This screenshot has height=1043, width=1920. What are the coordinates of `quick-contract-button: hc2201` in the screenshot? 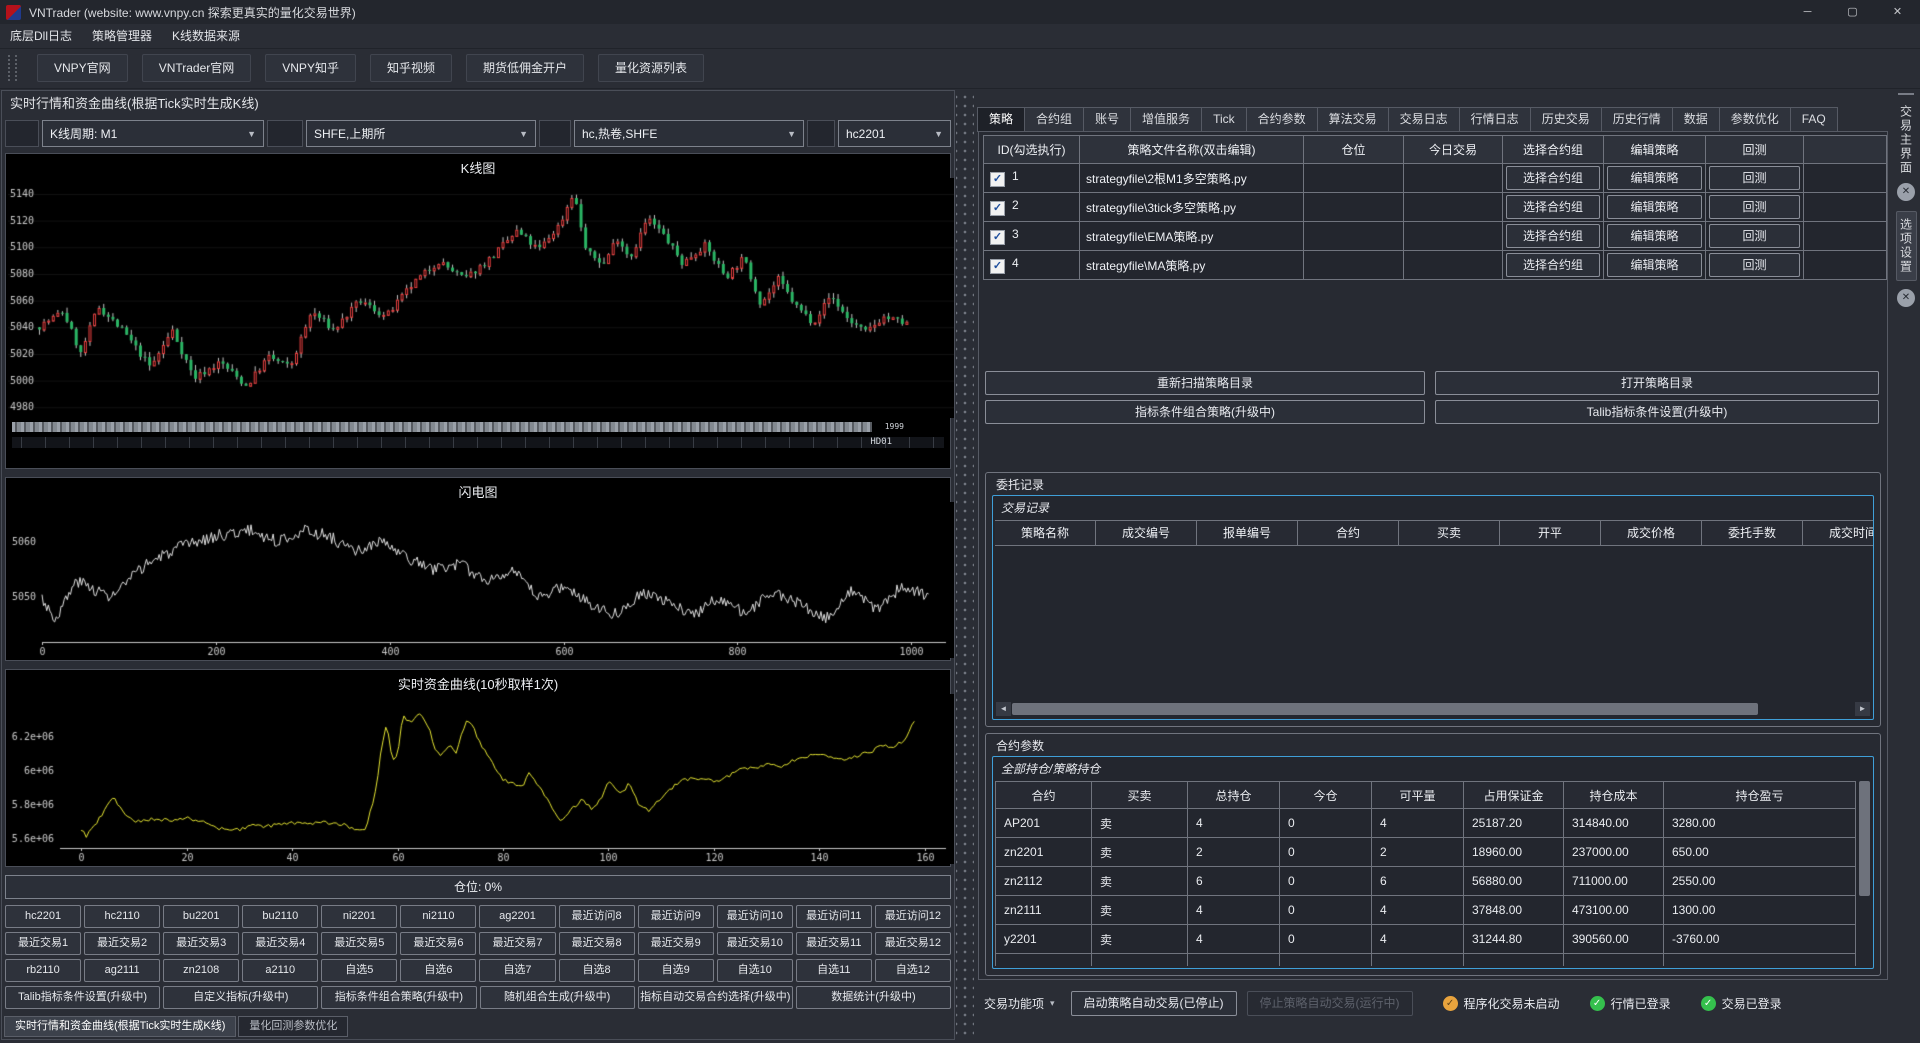 It's located at (43, 916).